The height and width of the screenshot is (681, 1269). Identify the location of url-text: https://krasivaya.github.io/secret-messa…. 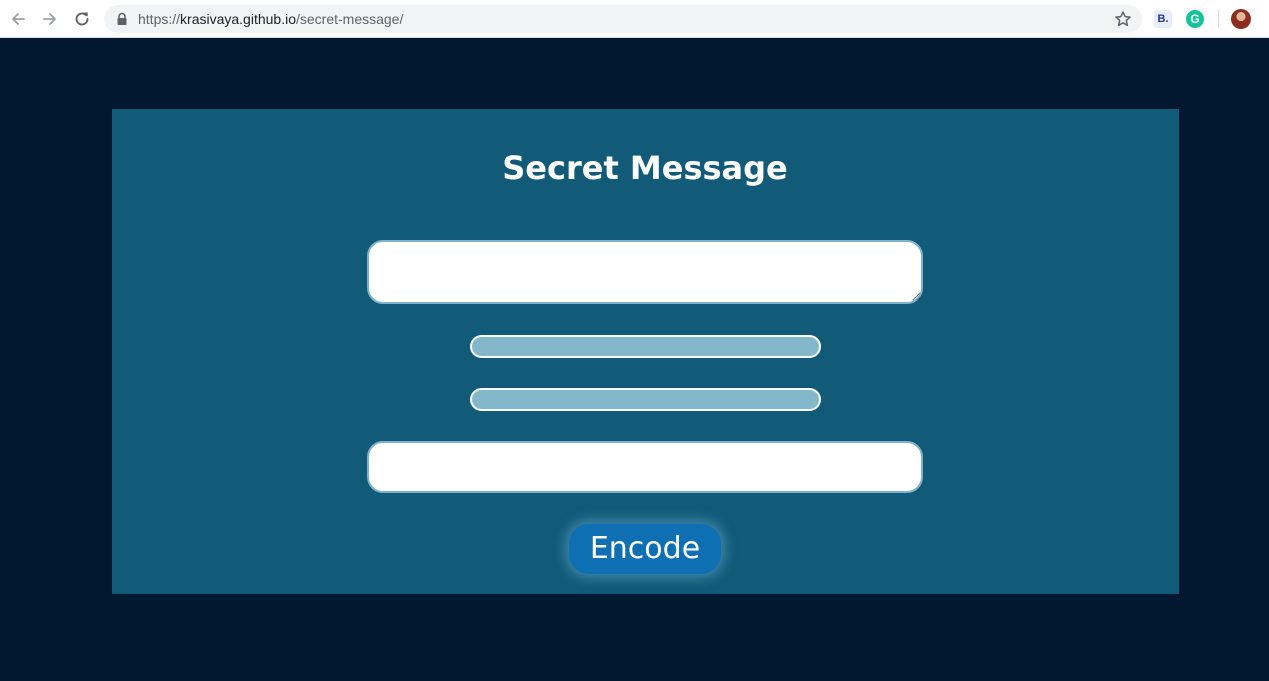
(270, 19).